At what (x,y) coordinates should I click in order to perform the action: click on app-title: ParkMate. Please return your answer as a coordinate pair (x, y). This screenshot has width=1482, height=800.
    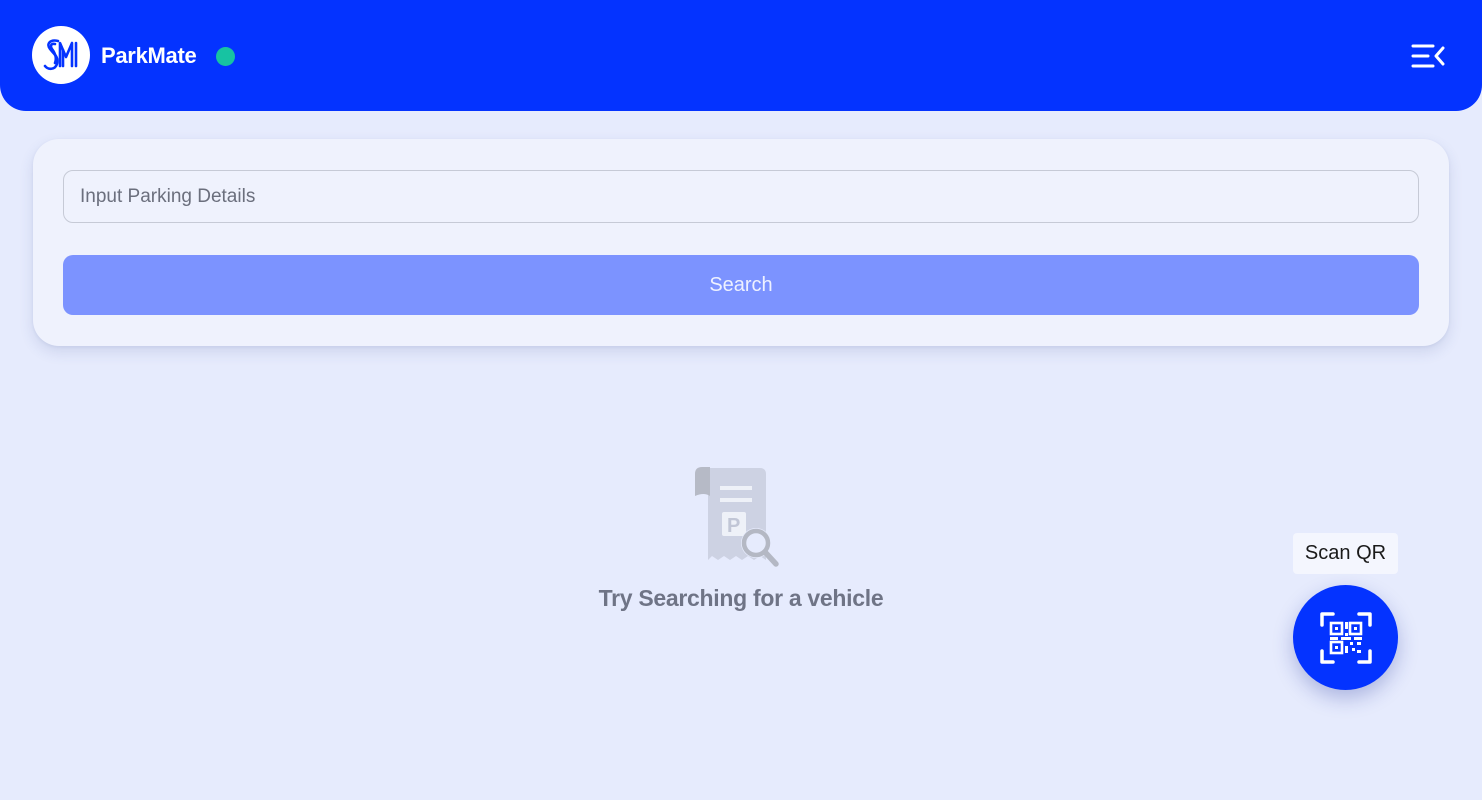
    Looking at the image, I should click on (149, 55).